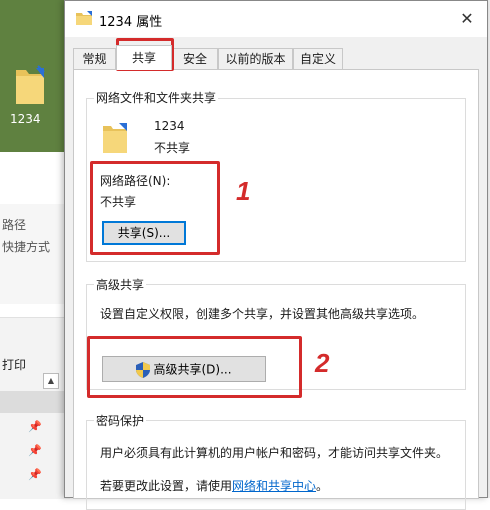 Image resolution: width=490 pixels, height=510 pixels. I want to click on password-change-text: 若要更改此设置，请使用网络和共享中心。, so click(214, 485).